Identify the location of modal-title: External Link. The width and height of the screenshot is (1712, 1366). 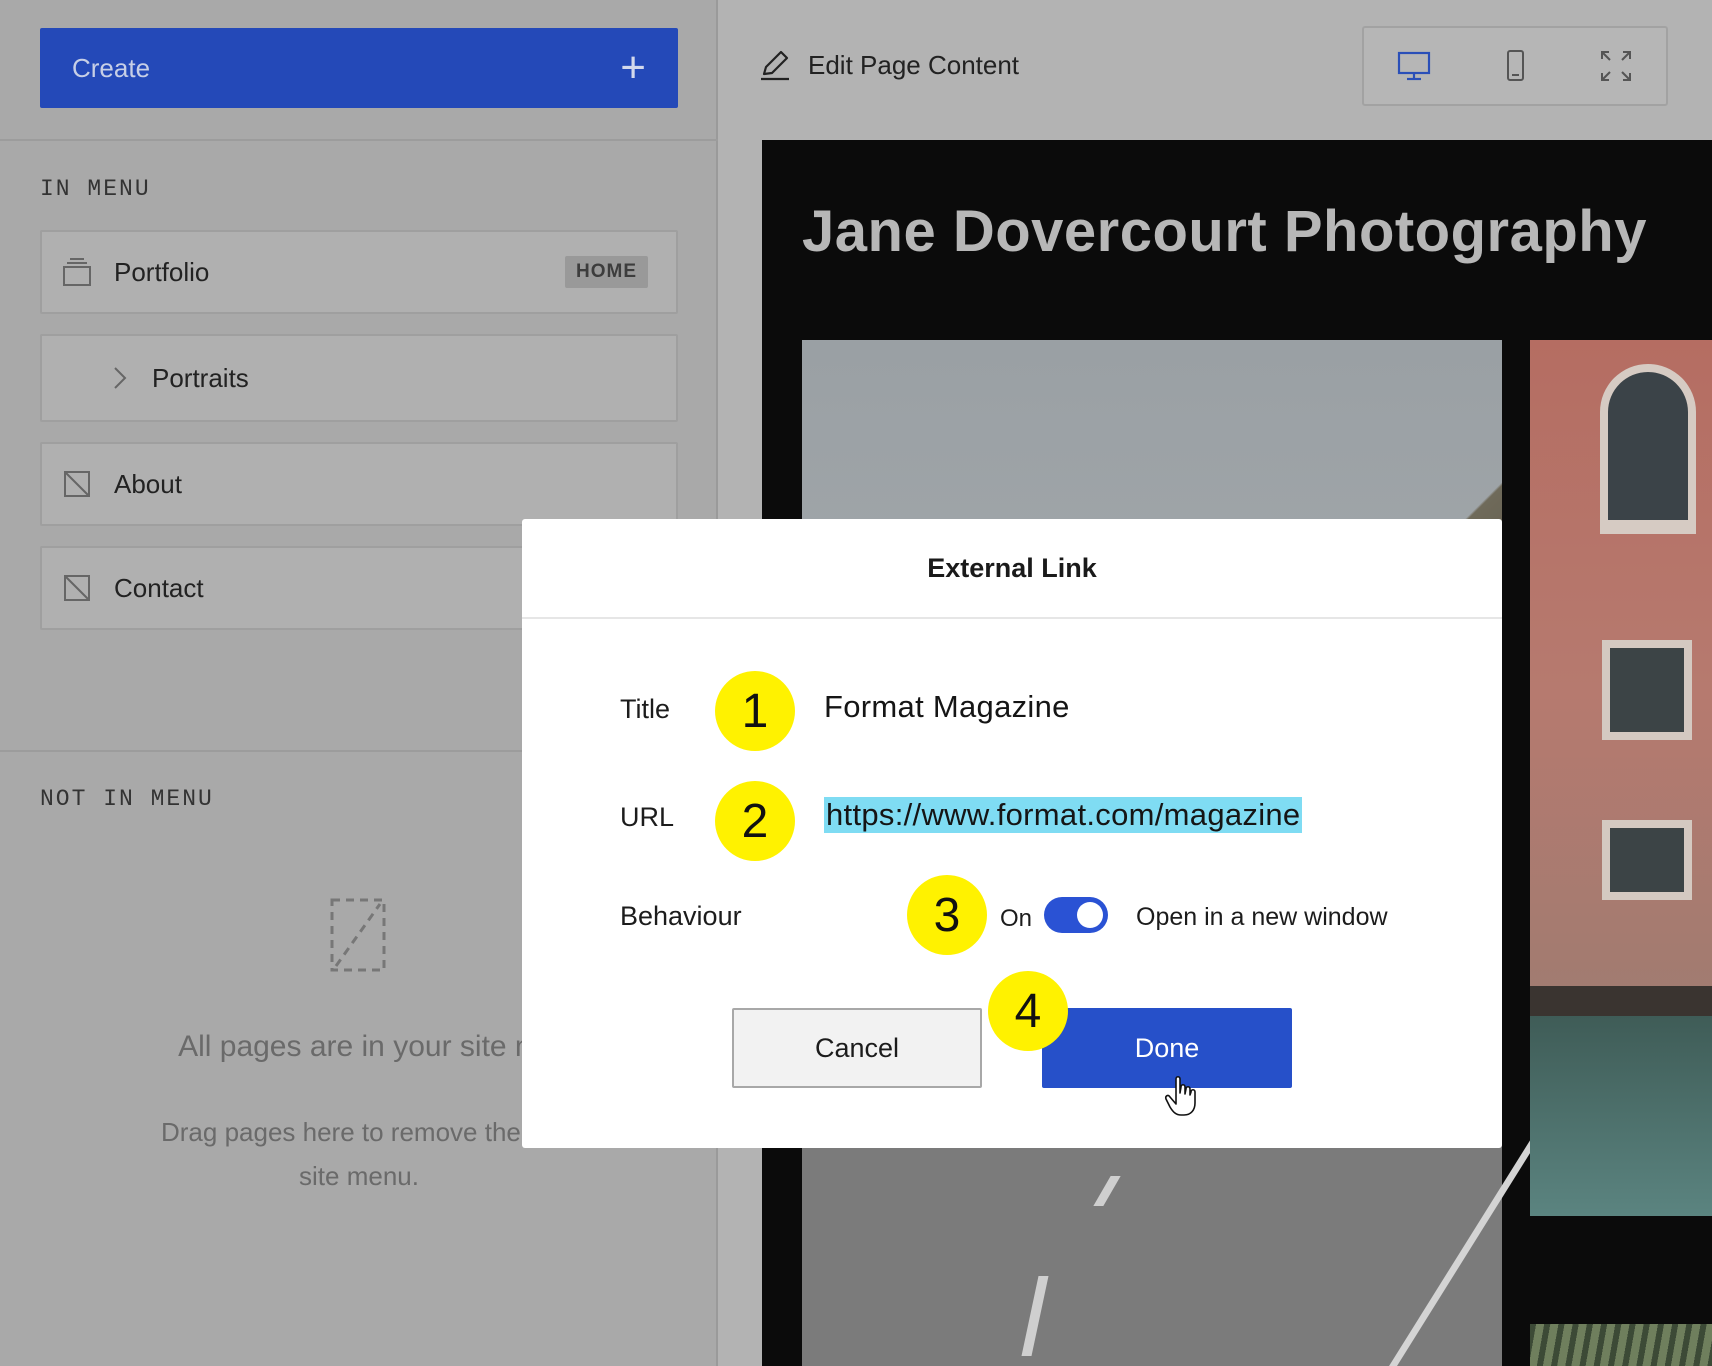
(1012, 569).